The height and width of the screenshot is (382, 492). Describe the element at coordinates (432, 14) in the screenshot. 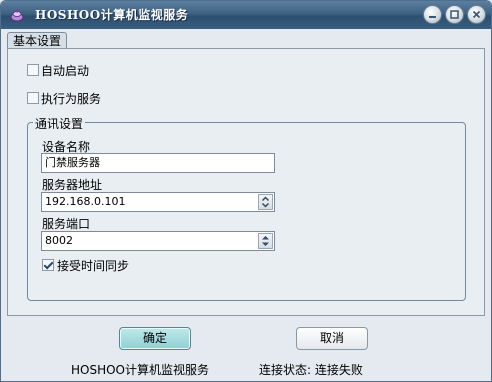

I see `minimize-button` at that location.